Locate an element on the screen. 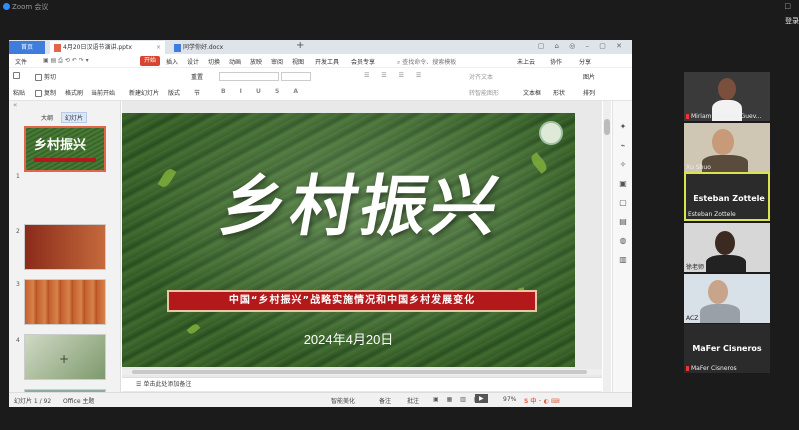  pin-icon: ✦ is located at coordinates (623, 127).